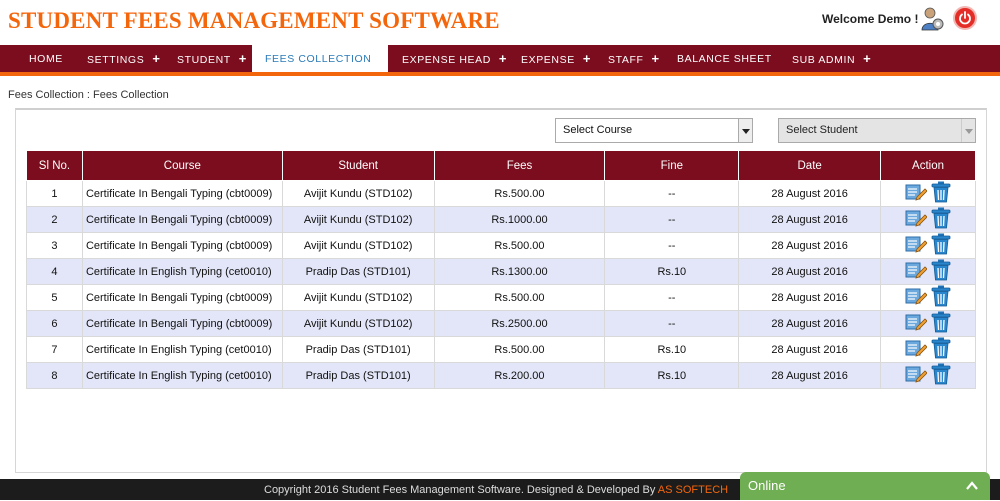 The width and height of the screenshot is (1000, 501). What do you see at coordinates (831, 58) in the screenshot?
I see `nav-sub-admin: SUB ADMIN +` at bounding box center [831, 58].